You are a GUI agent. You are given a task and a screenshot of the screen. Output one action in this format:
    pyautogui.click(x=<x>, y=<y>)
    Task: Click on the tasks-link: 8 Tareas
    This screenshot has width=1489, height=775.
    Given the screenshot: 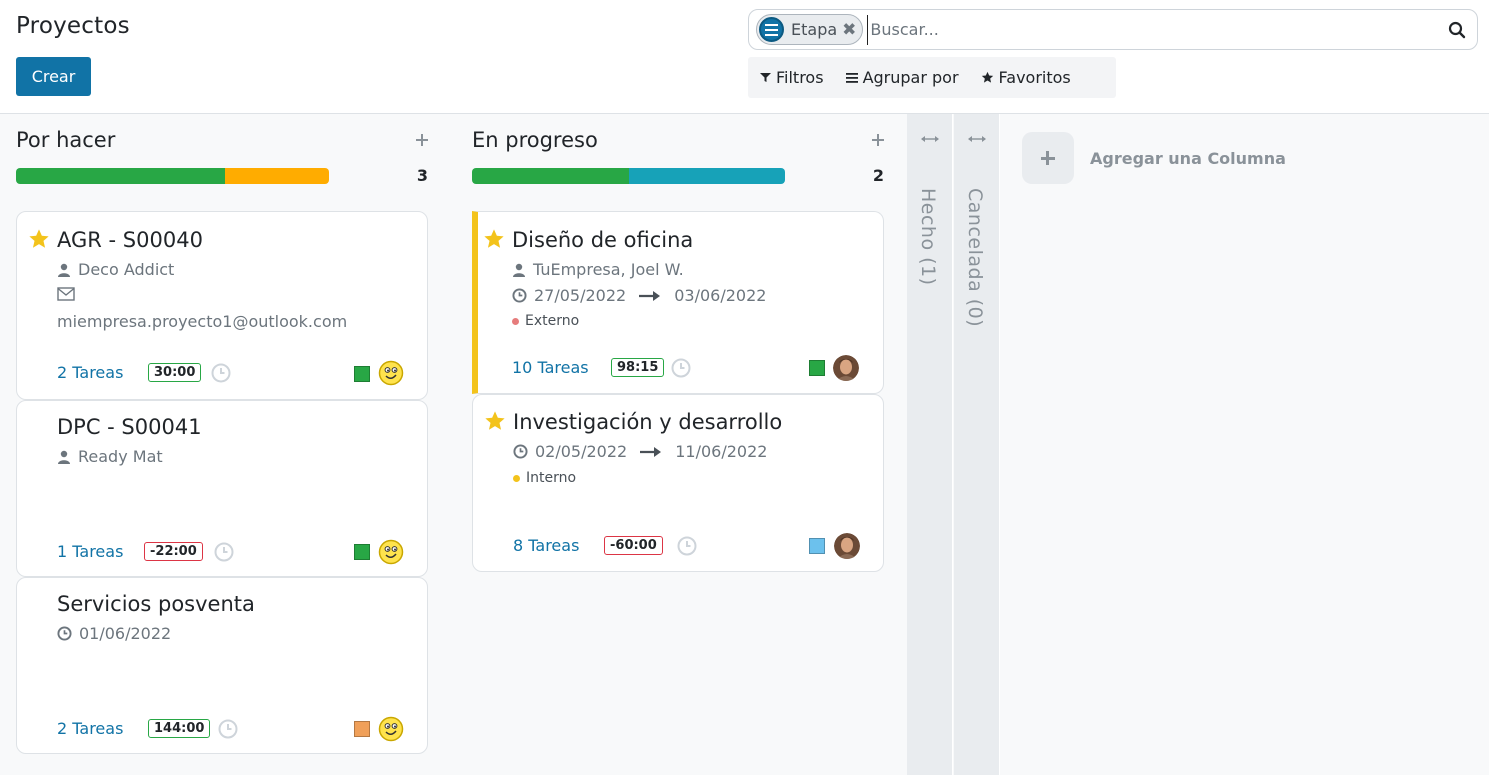 What is the action you would take?
    pyautogui.click(x=546, y=545)
    